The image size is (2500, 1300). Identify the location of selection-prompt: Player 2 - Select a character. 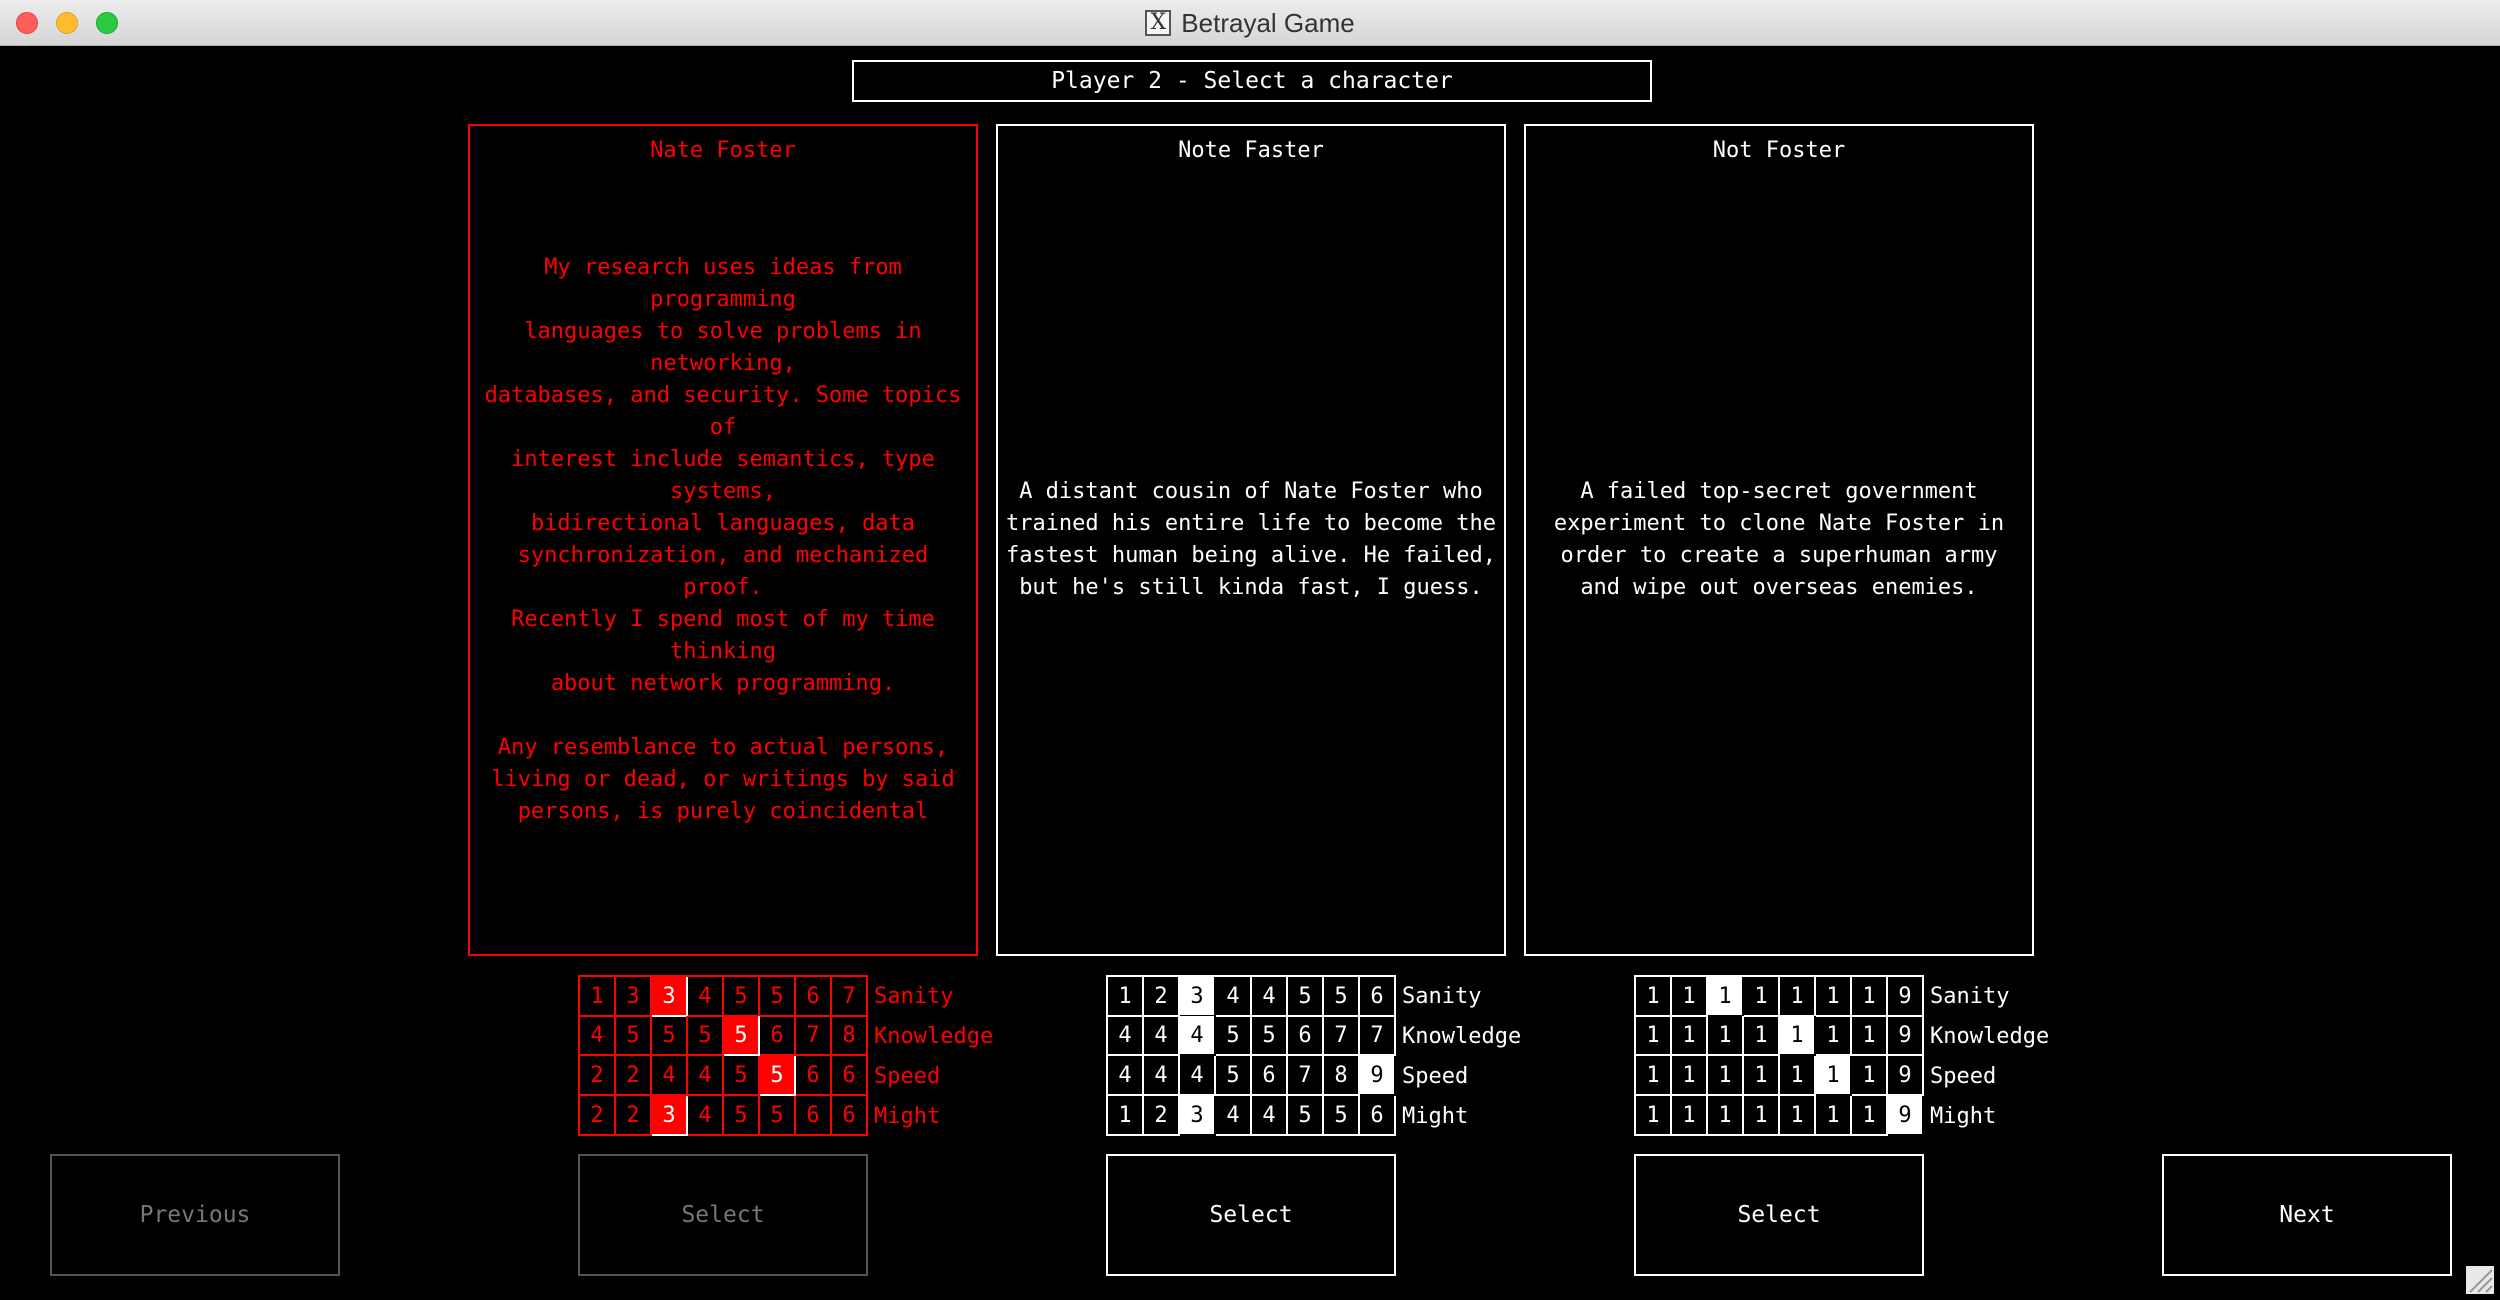
(1252, 81).